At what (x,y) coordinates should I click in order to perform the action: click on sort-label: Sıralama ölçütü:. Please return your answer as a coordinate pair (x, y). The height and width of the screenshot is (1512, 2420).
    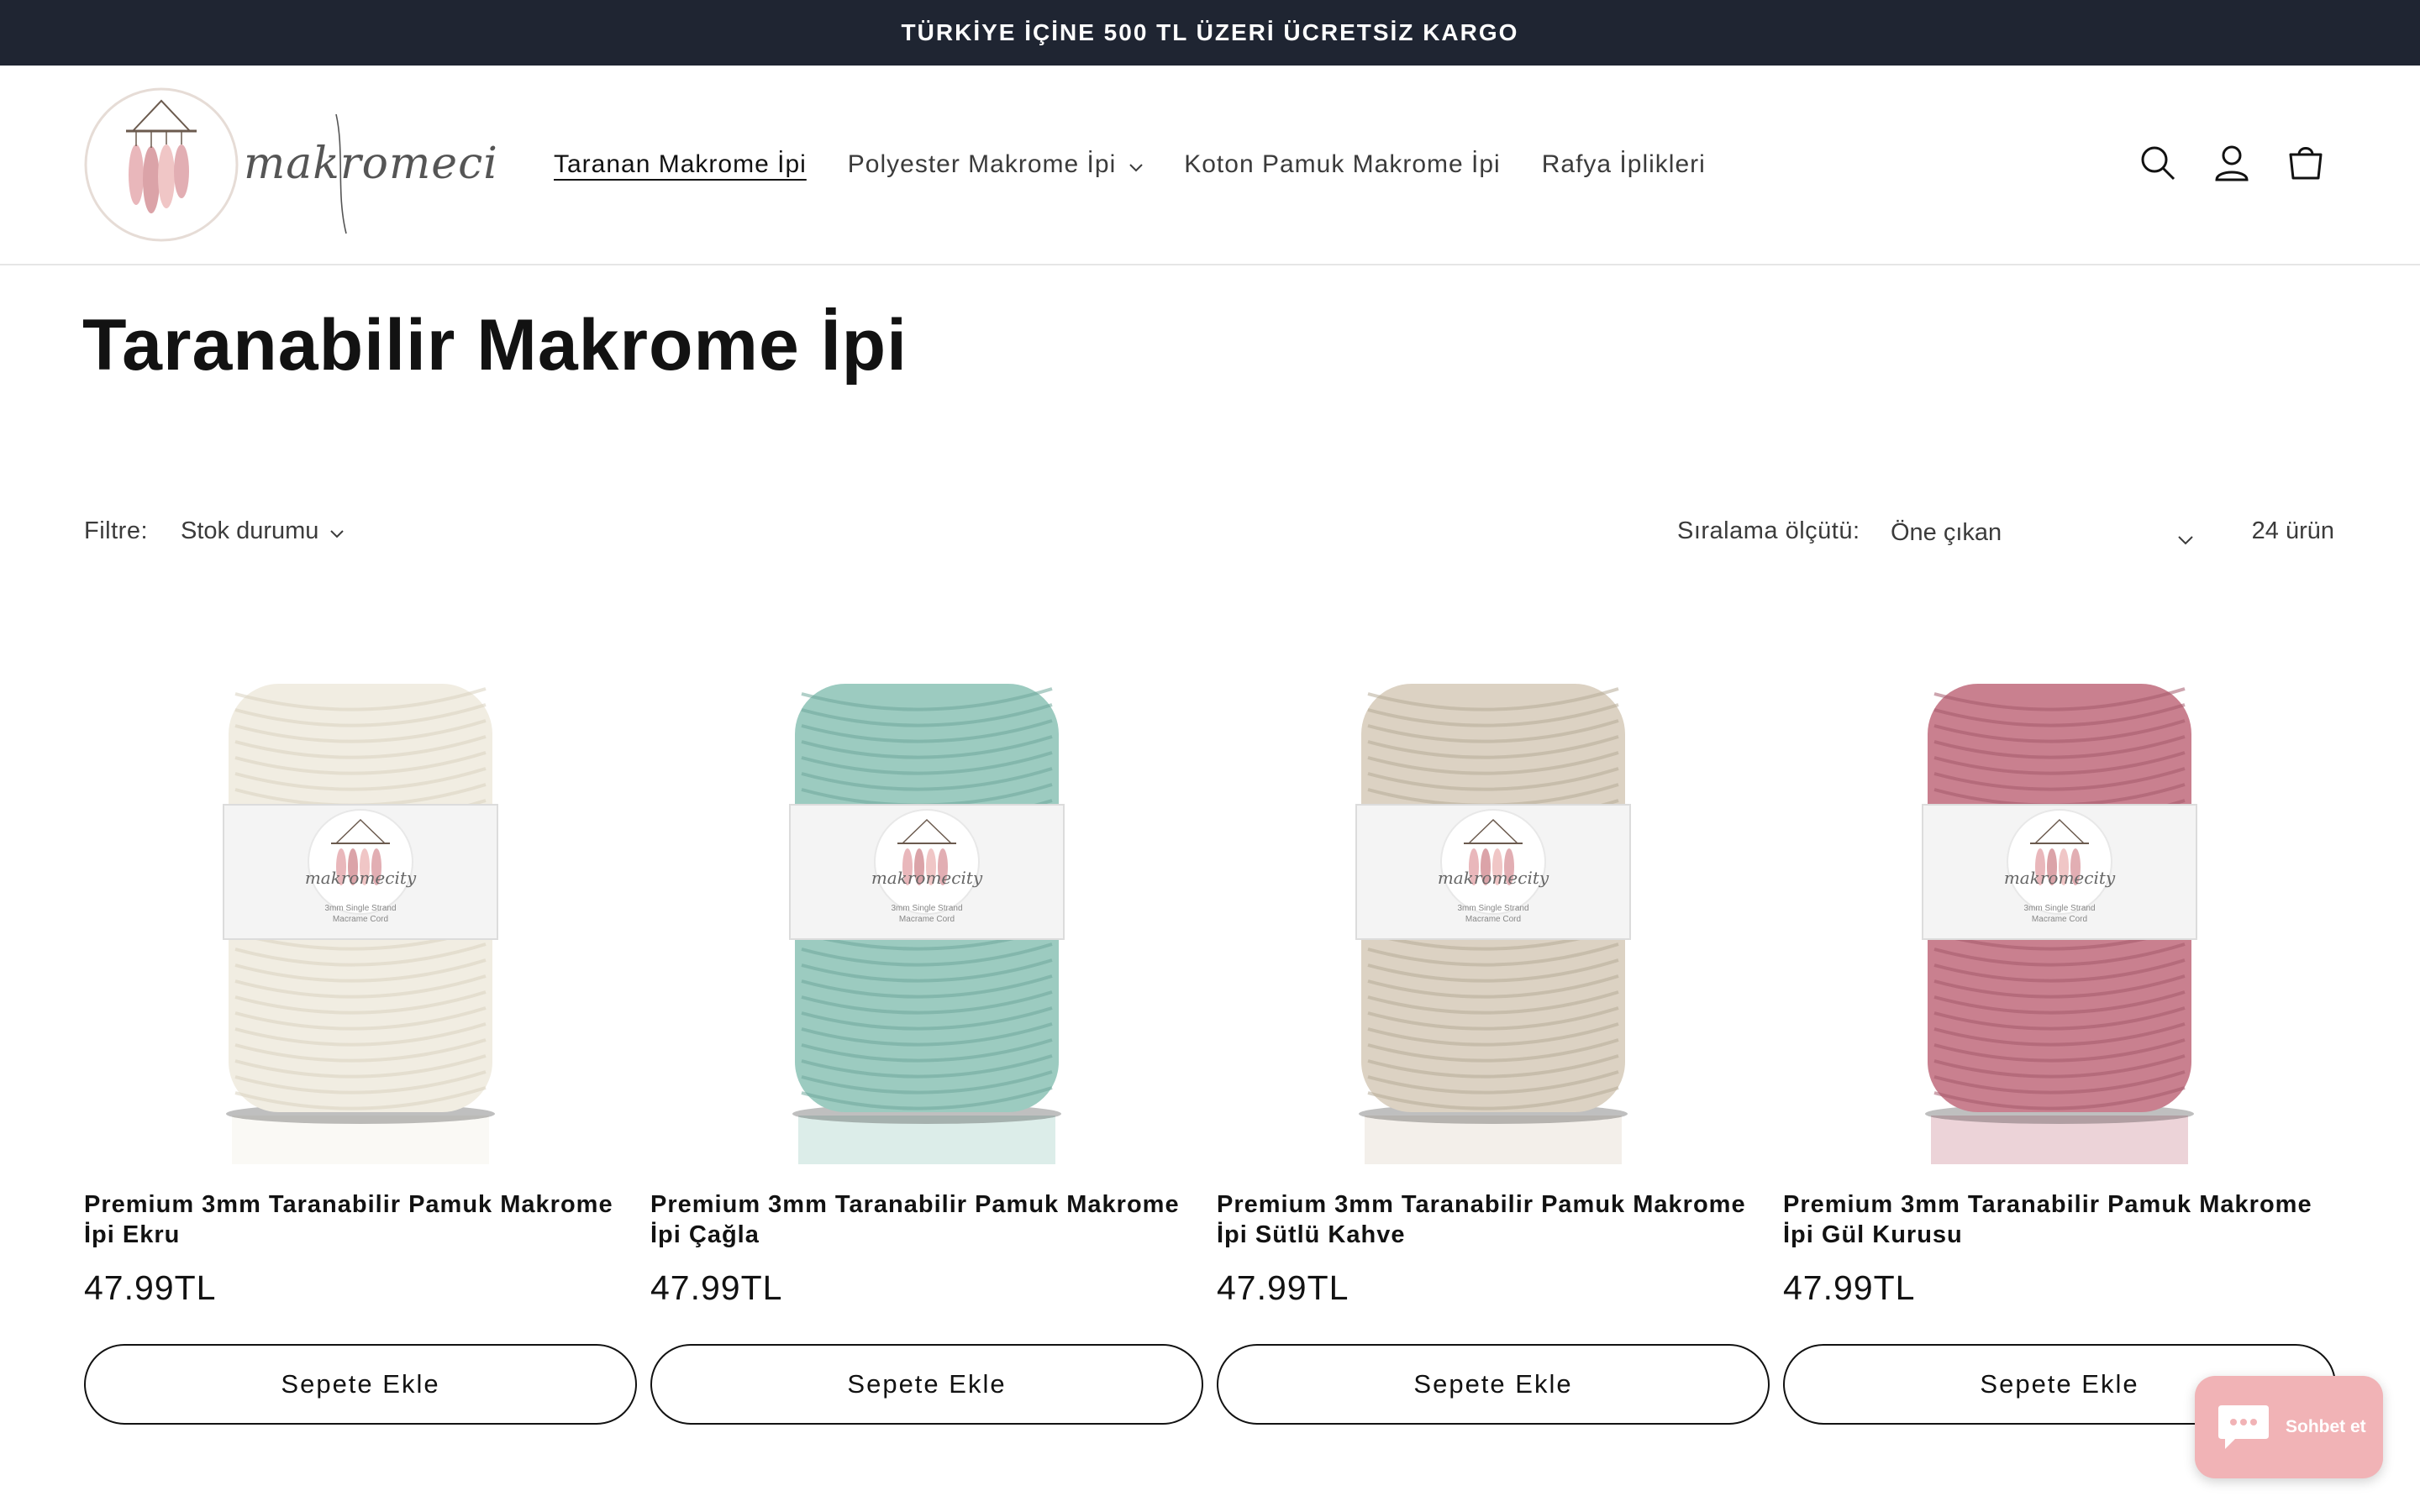
    Looking at the image, I should click on (1768, 530).